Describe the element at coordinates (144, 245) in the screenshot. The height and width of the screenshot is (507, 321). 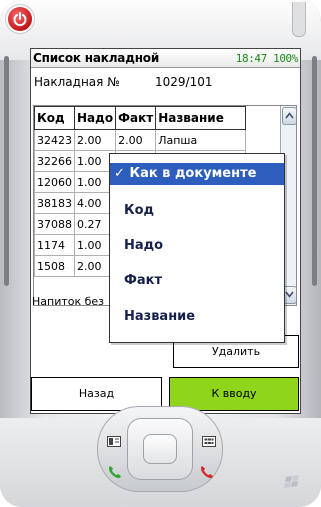
I see `menu-item-label: Надо` at that location.